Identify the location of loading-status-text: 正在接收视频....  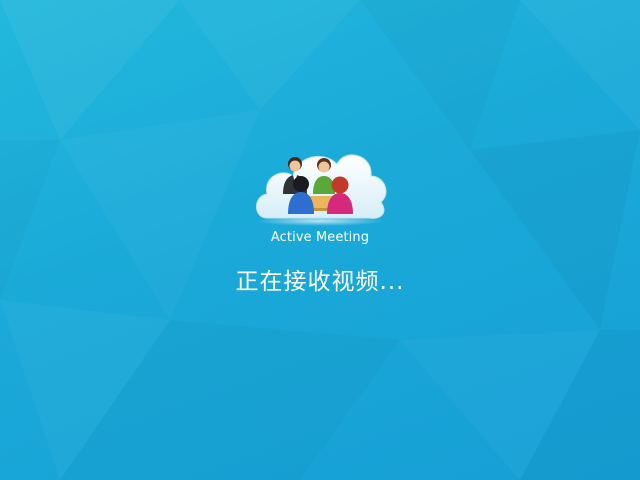
(320, 282).